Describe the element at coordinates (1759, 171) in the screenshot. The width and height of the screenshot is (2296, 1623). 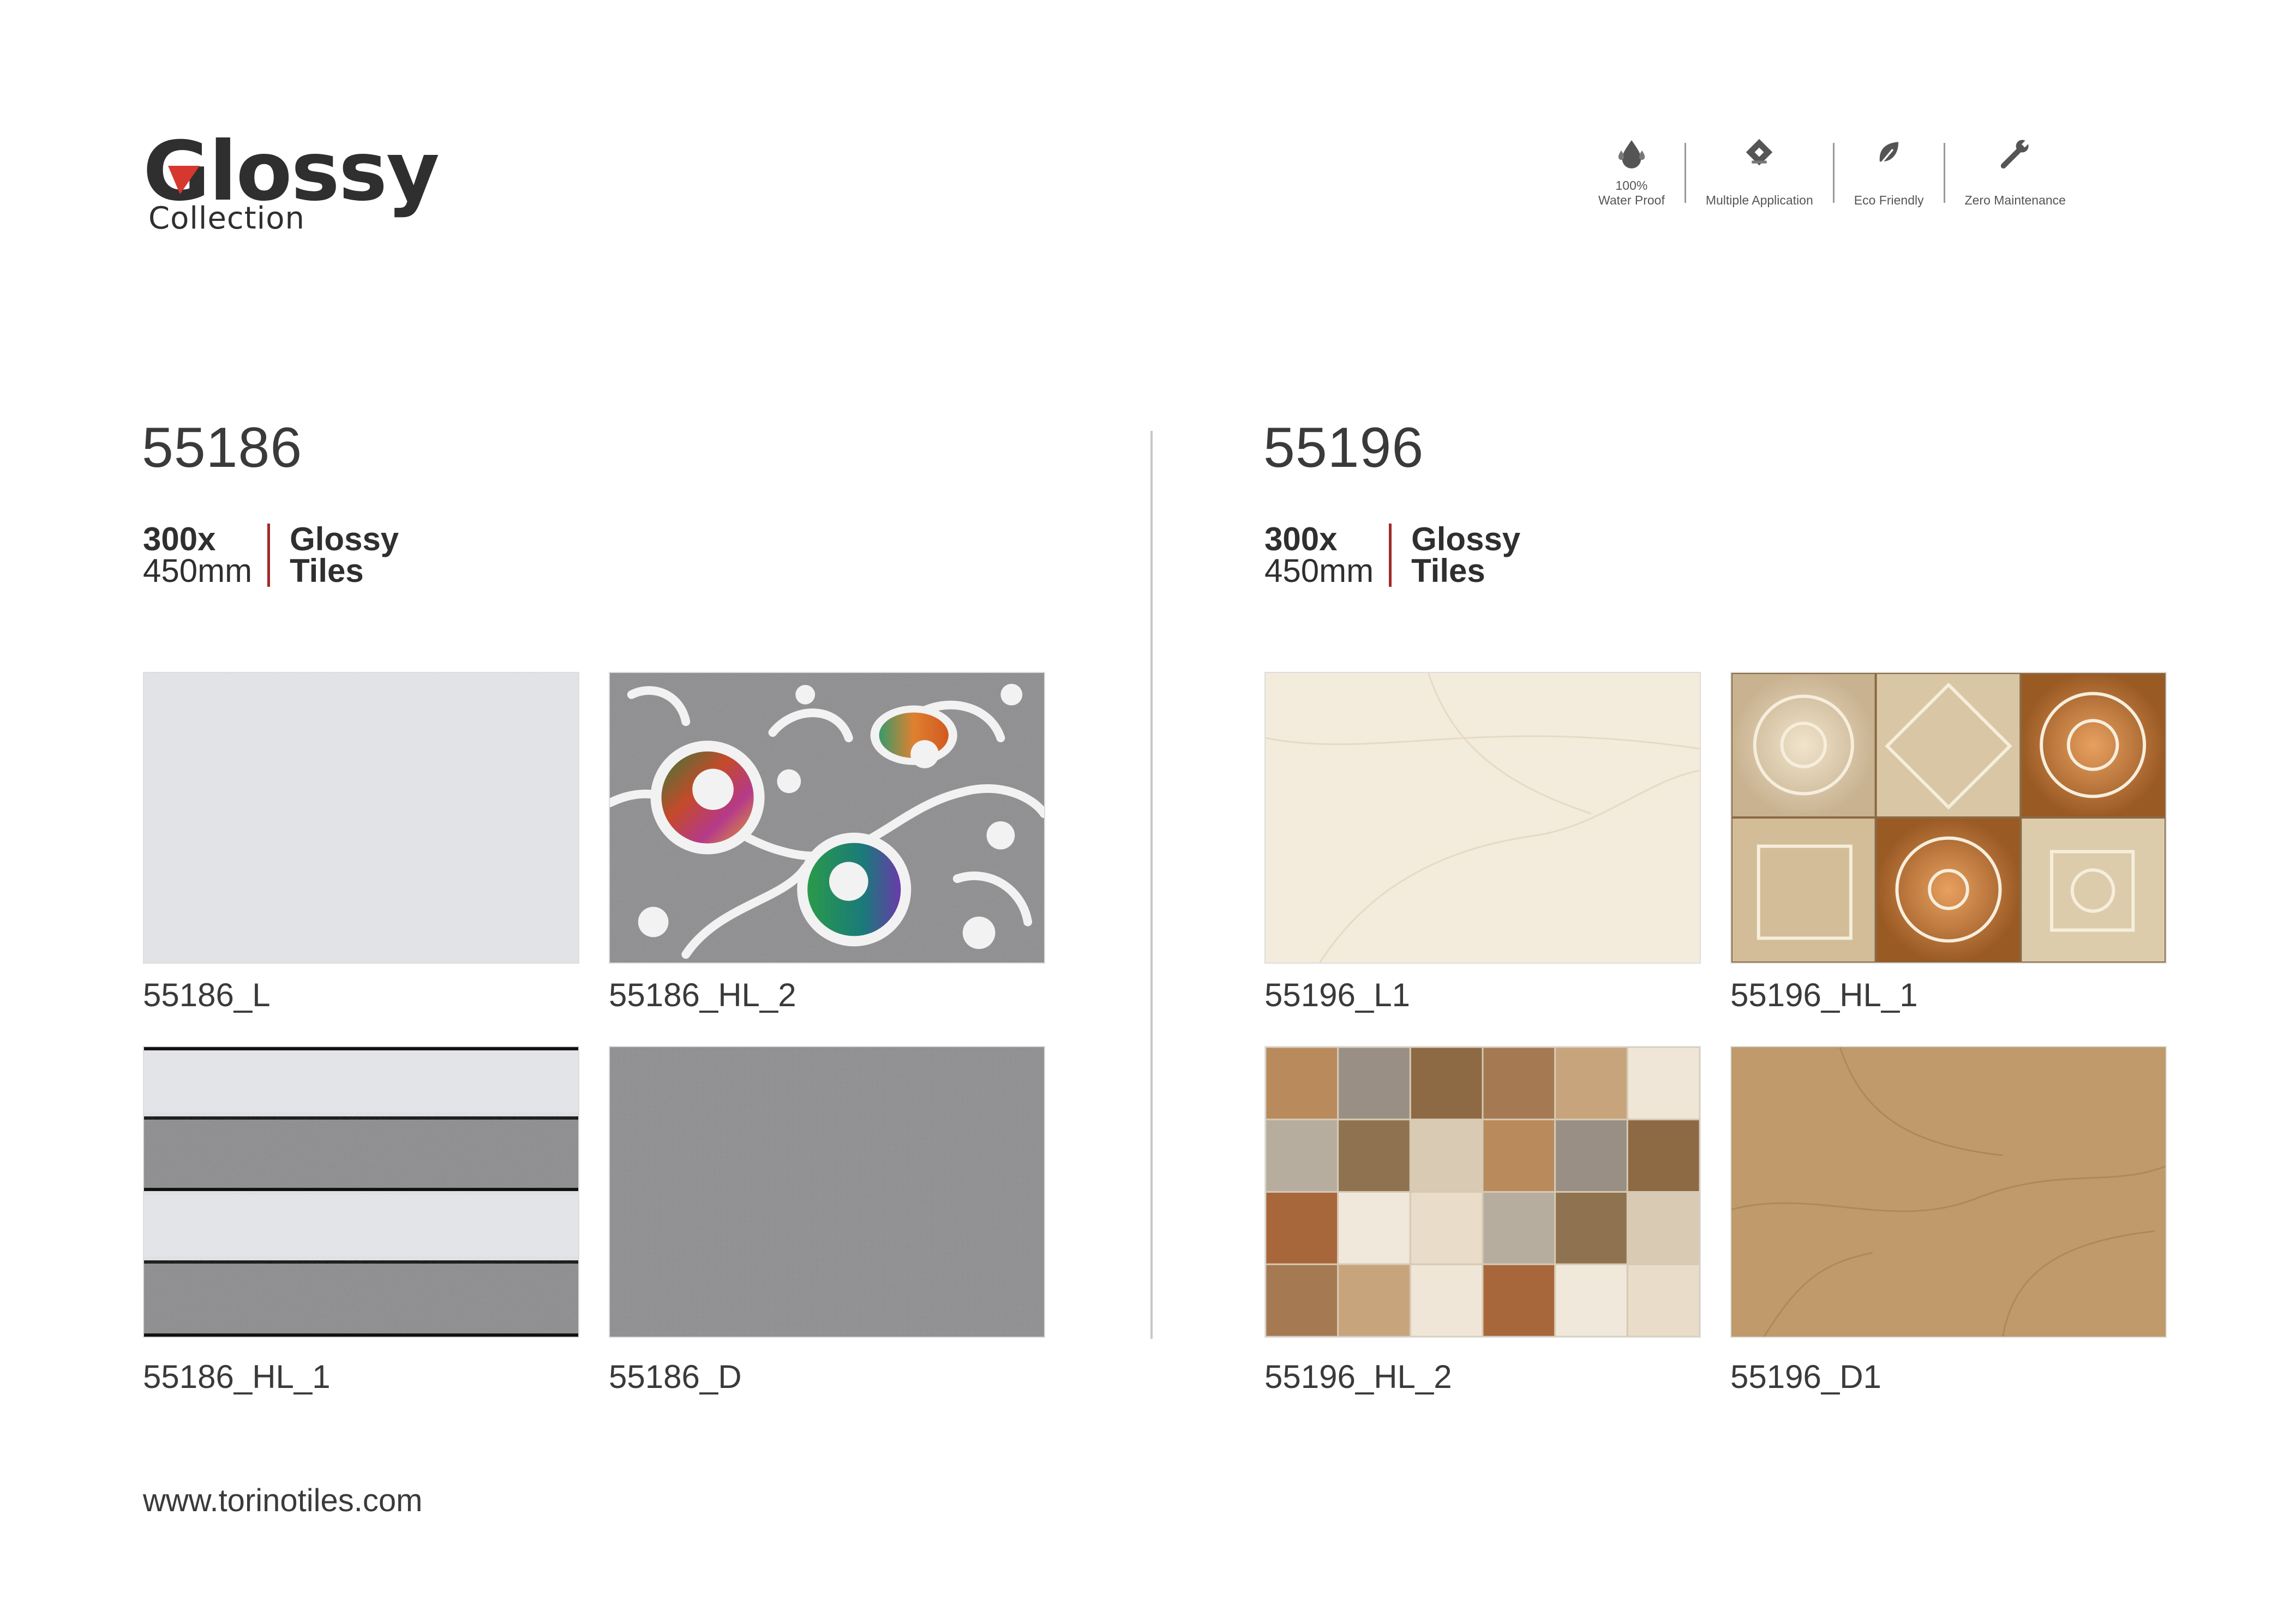
I see `feature-multiple-application: Multiple Application` at that location.